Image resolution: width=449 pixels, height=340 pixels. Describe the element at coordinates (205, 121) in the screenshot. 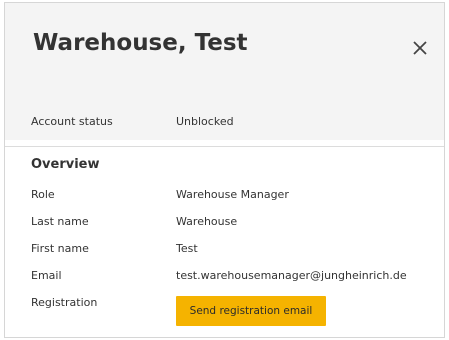

I see `account-status-value: Unblocked` at that location.